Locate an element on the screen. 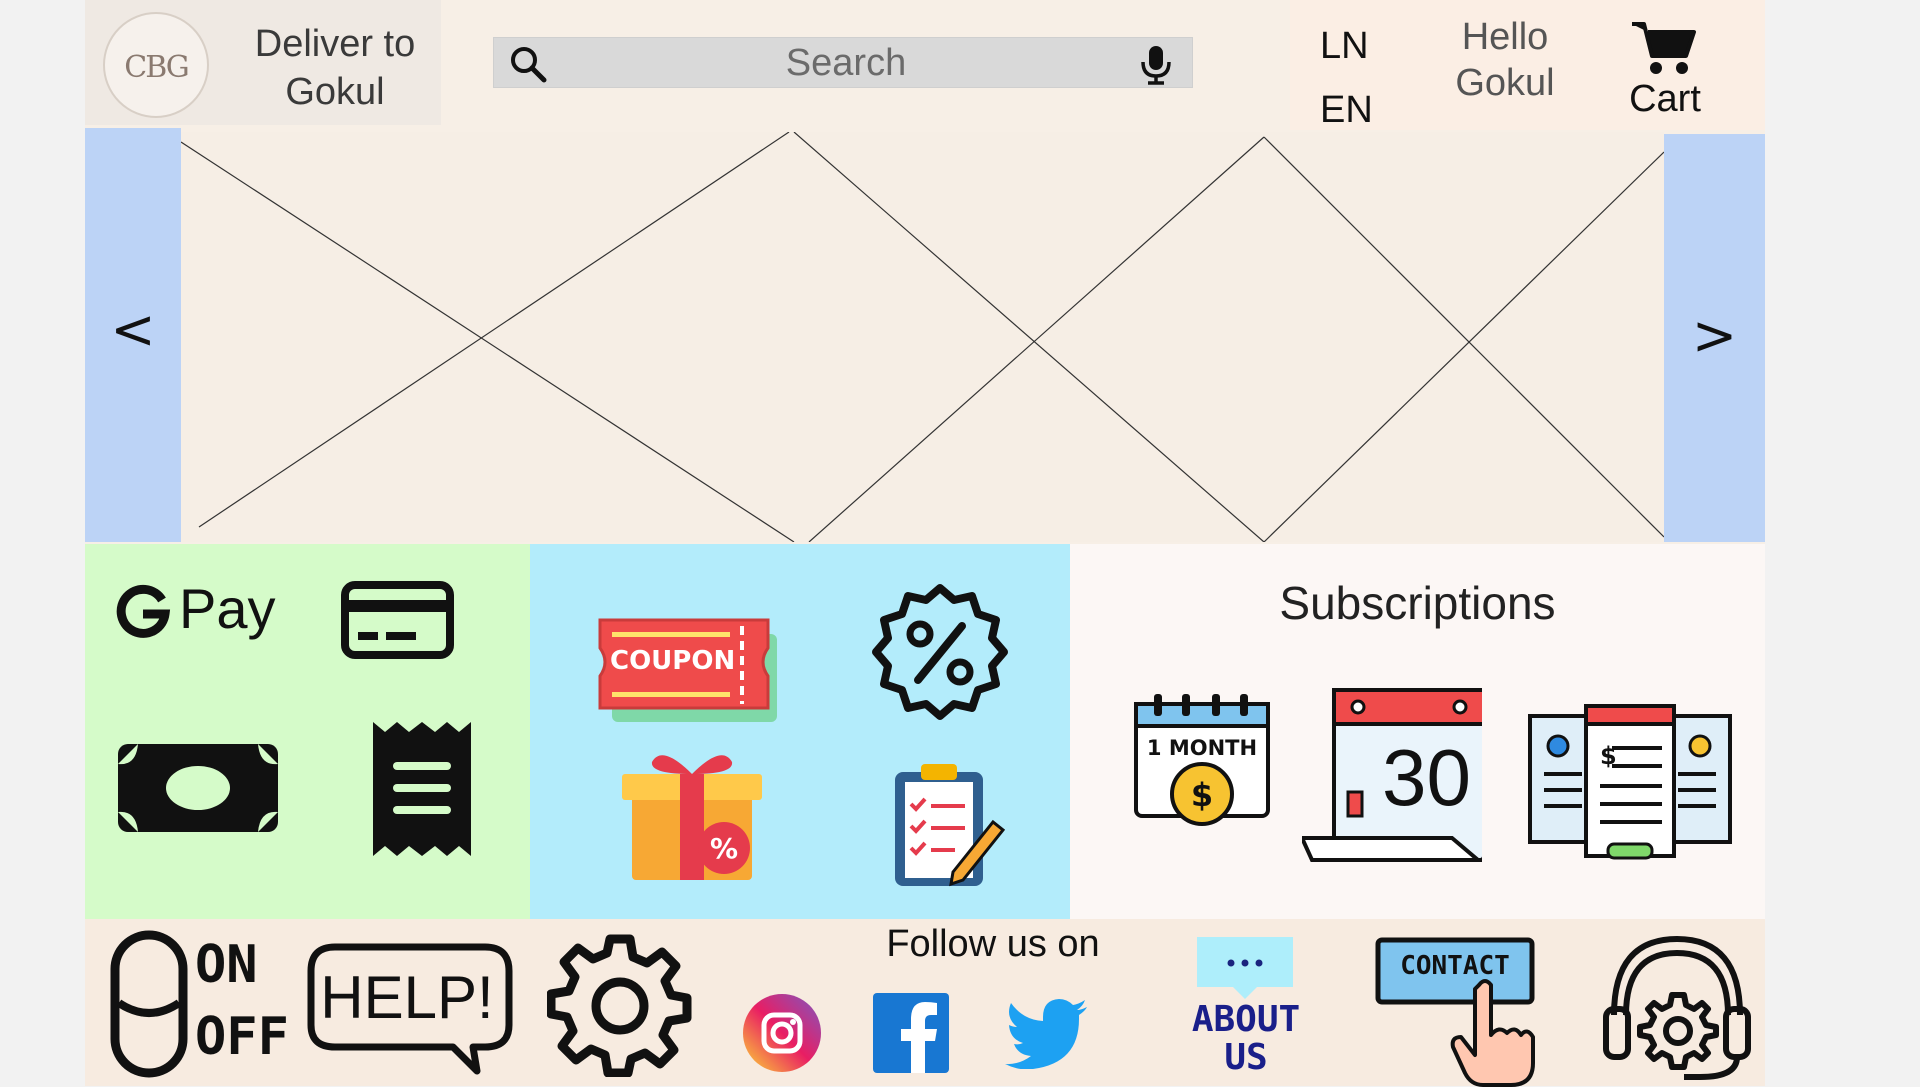  about-us-button: ABOUT US is located at coordinates (1246, 1009).